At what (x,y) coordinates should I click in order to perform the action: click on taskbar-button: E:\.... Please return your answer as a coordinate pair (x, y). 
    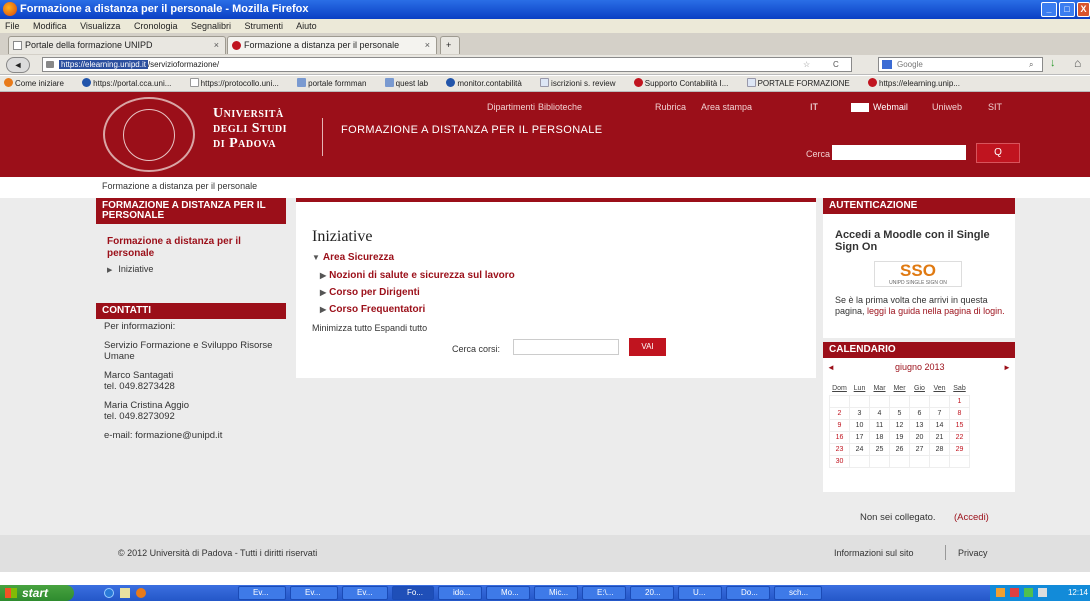
    Looking at the image, I should click on (604, 593).